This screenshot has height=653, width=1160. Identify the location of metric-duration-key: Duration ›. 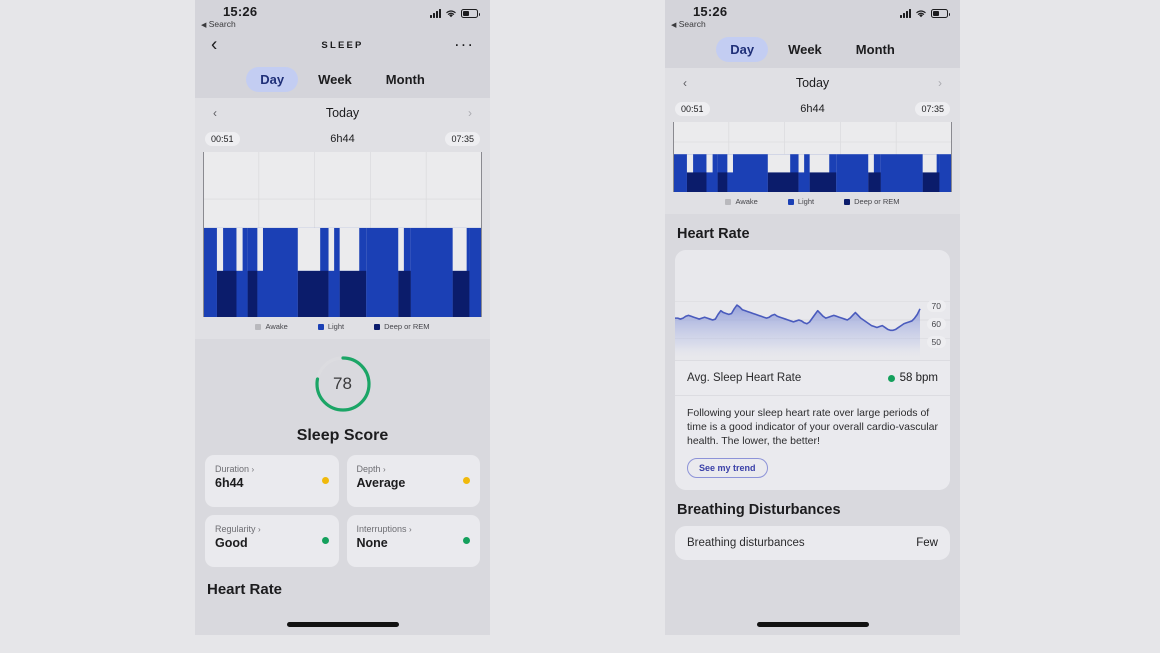
(272, 469).